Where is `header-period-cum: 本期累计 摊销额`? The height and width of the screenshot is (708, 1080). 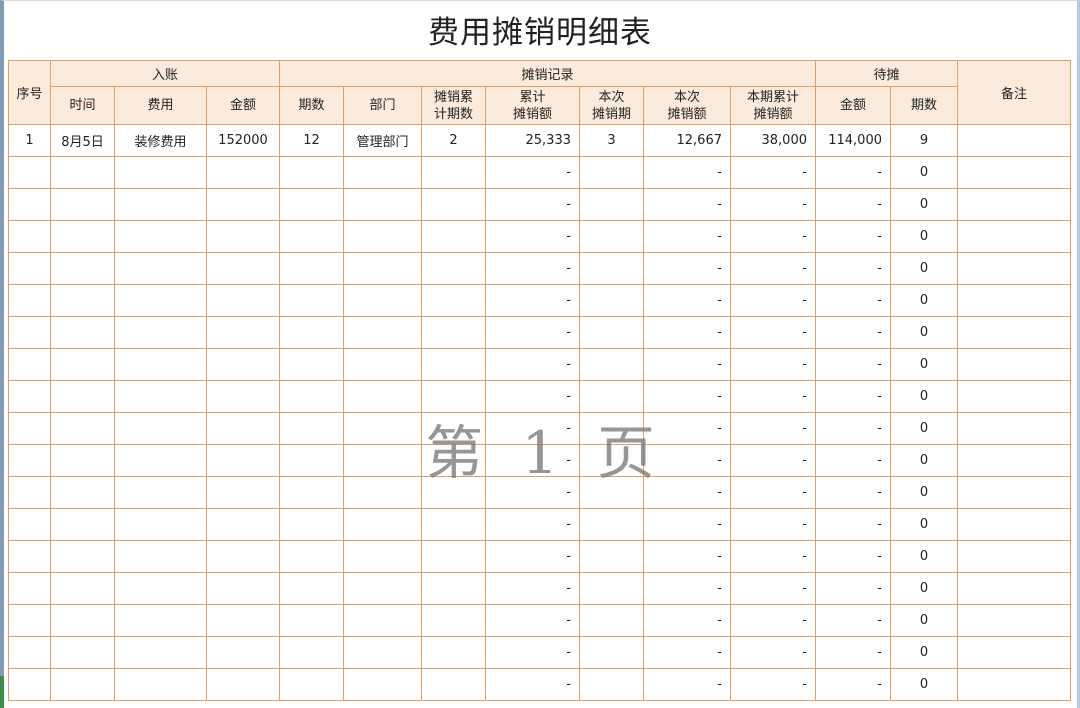 header-period-cum: 本期累计 摊销额 is located at coordinates (773, 105).